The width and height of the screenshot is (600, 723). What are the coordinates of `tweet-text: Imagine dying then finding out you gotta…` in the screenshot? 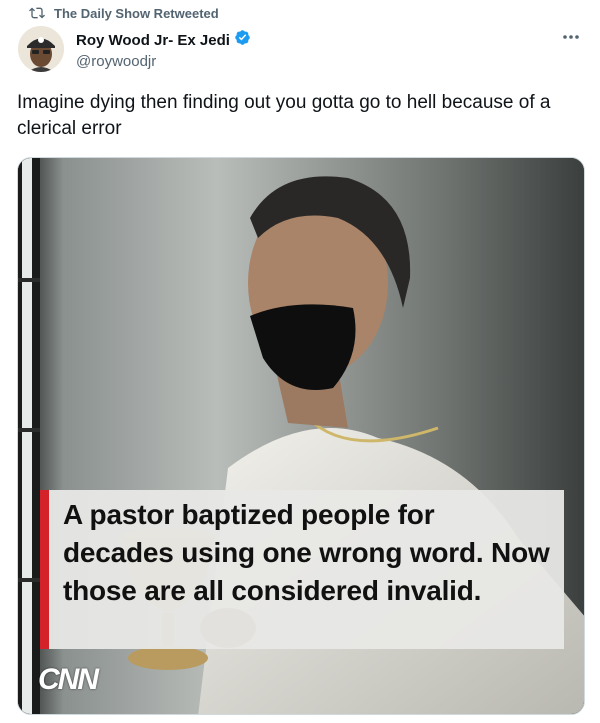 It's located at (284, 115).